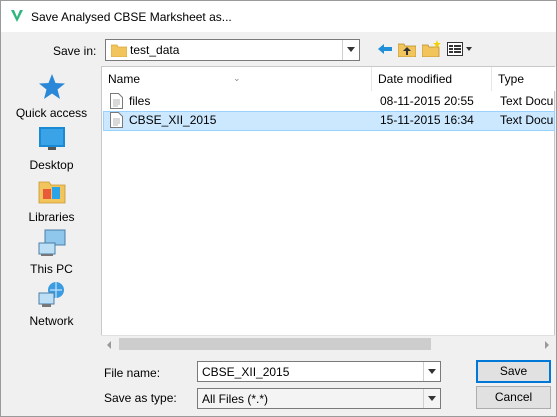 This screenshot has height=417, width=557. I want to click on file-row: files 08-11-2015 20:55 Text Docu, so click(329, 102).